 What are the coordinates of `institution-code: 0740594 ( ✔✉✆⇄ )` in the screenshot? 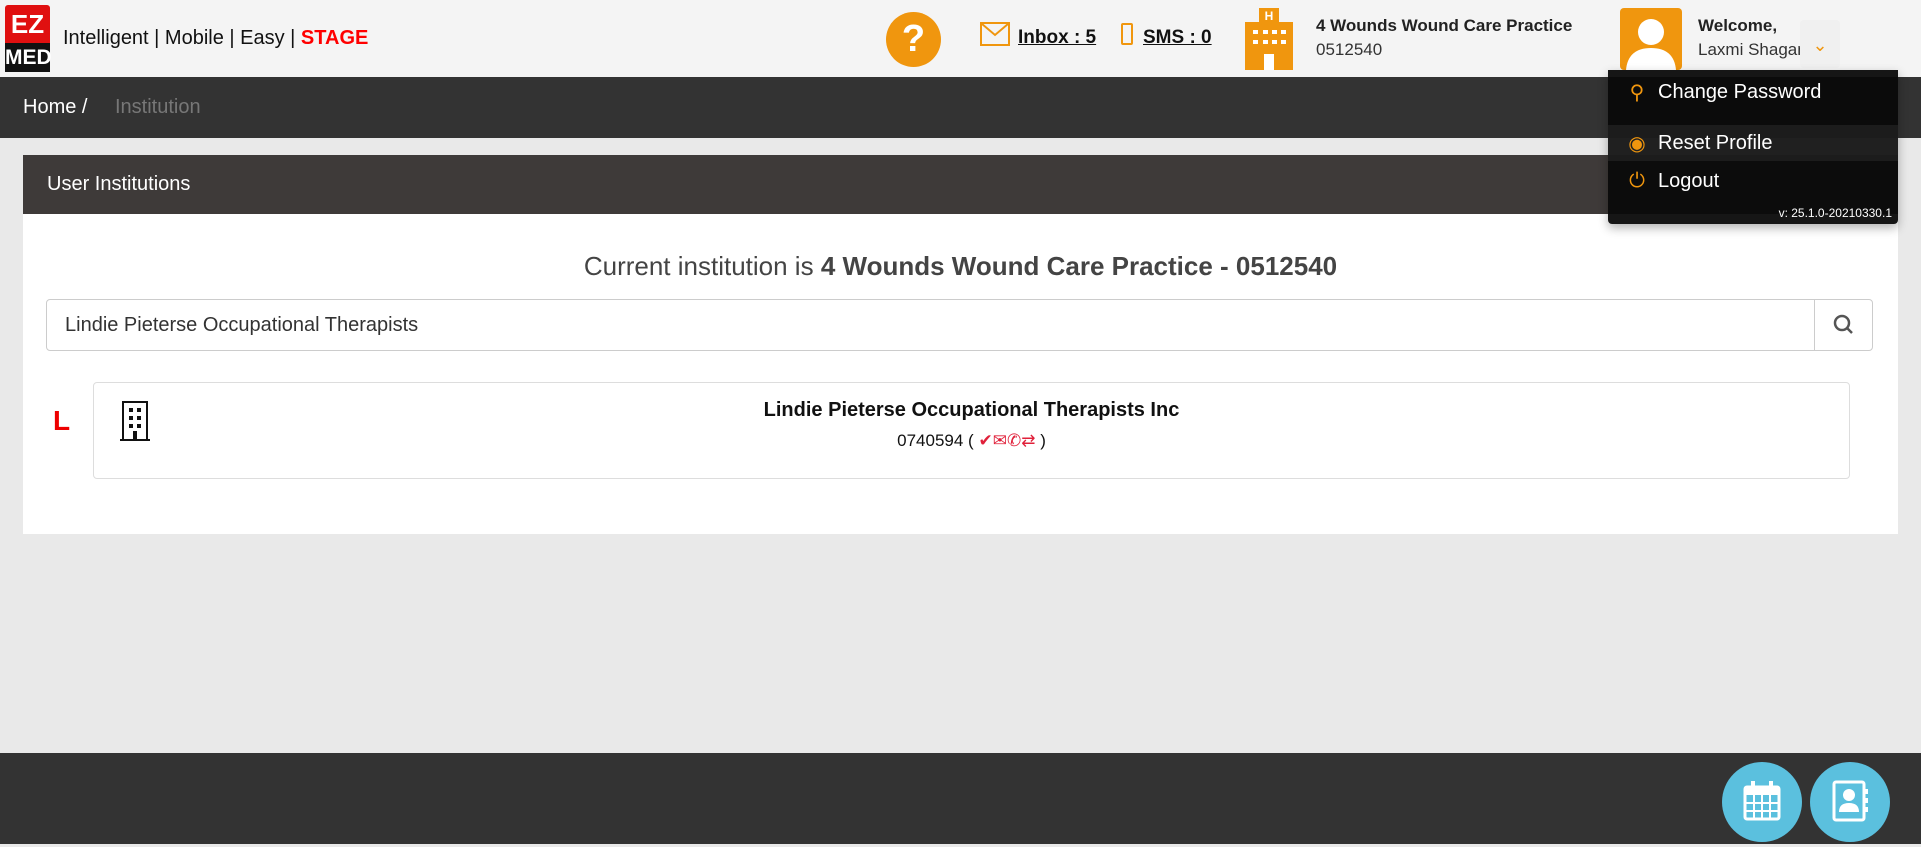 It's located at (971, 440).